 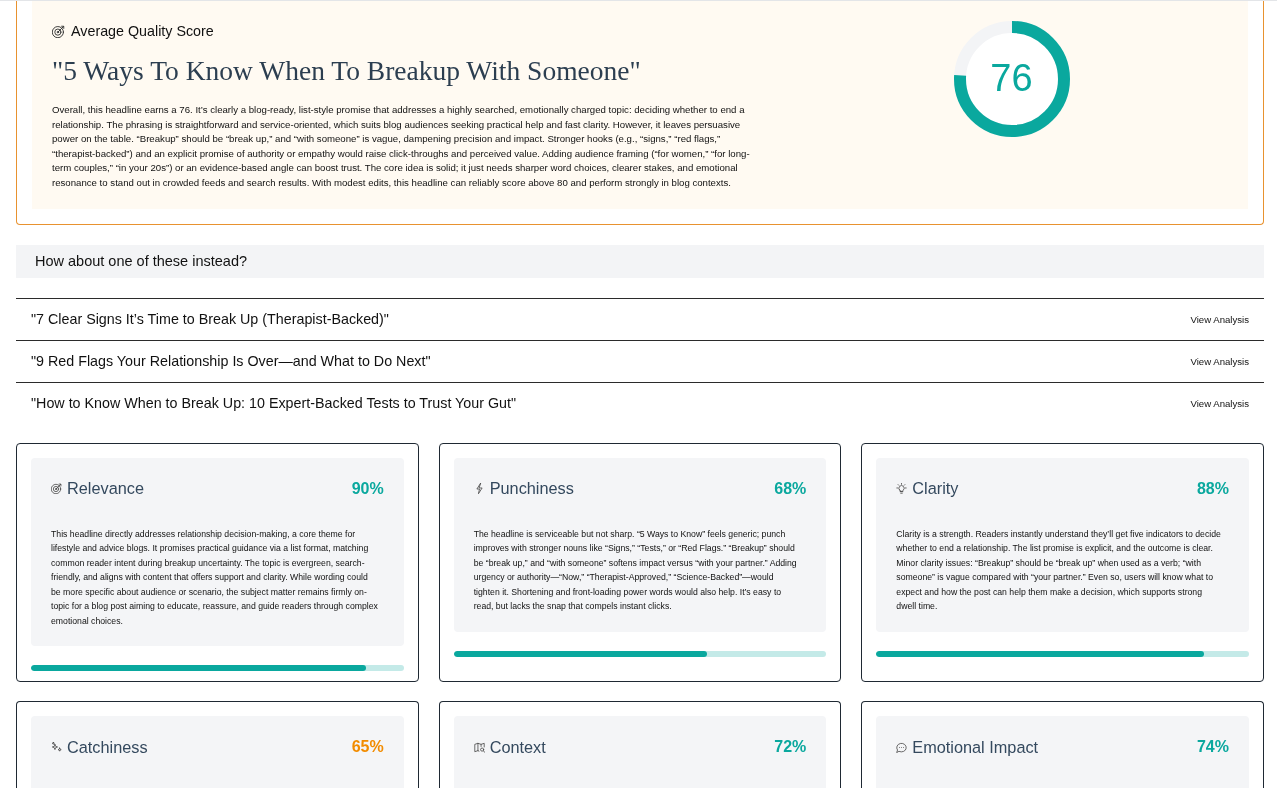 I want to click on criterion-score: 74%, so click(x=1212, y=747).